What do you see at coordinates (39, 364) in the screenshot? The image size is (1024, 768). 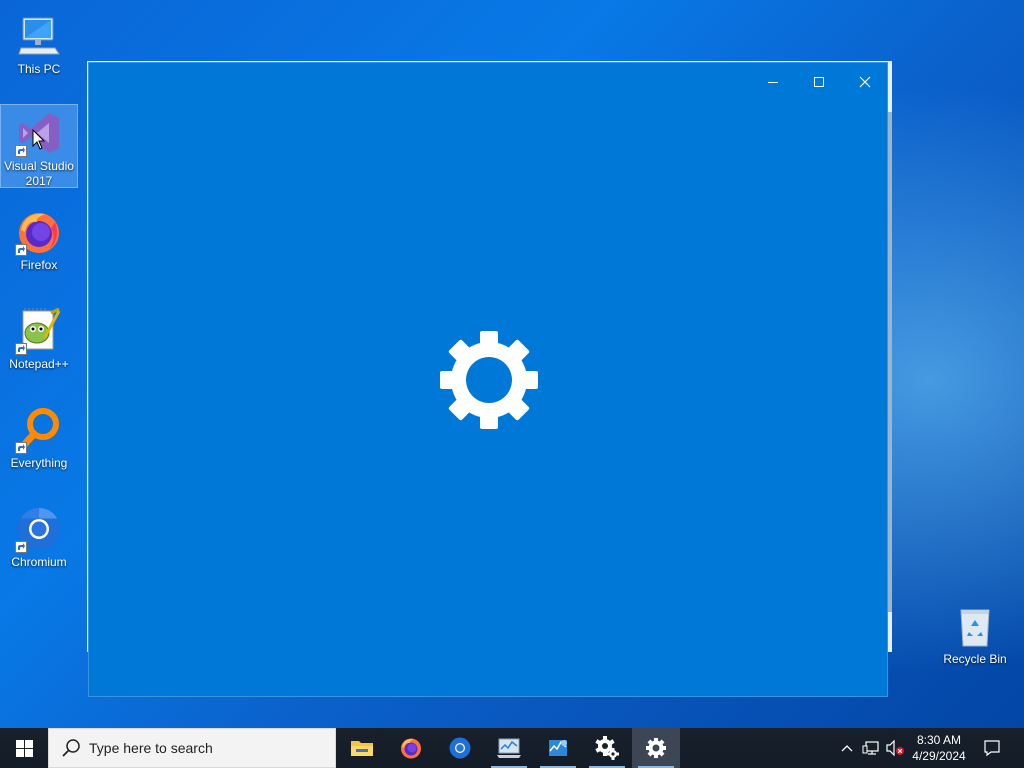 I see `desktop-icon-label: Notepad++` at bounding box center [39, 364].